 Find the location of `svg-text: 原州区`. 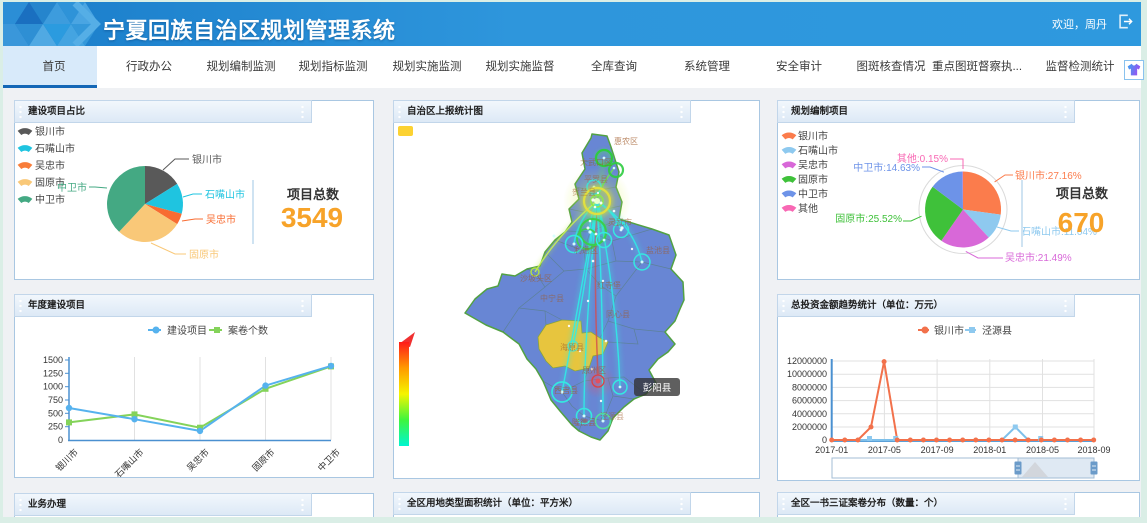

svg-text: 原州区 is located at coordinates (594, 370).